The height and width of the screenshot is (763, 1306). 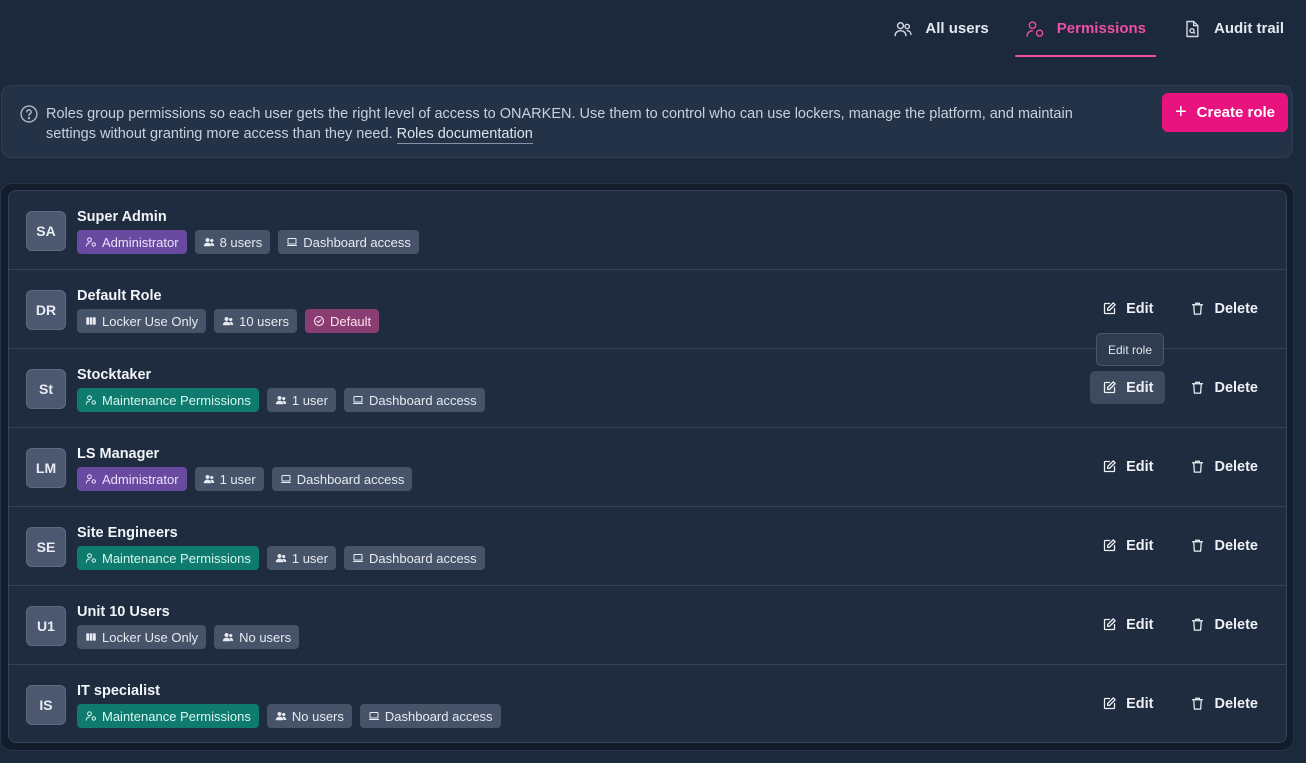 I want to click on tab-label: Audit trail, so click(x=1249, y=28).